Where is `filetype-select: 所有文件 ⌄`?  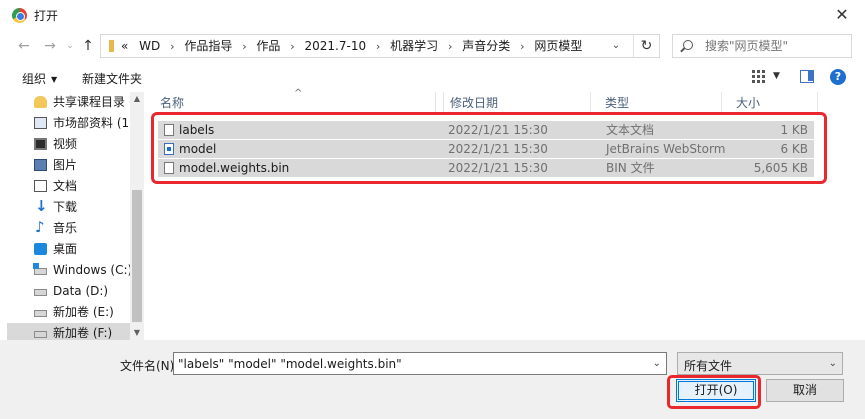
filetype-select: 所有文件 ⌄ is located at coordinates (760, 363).